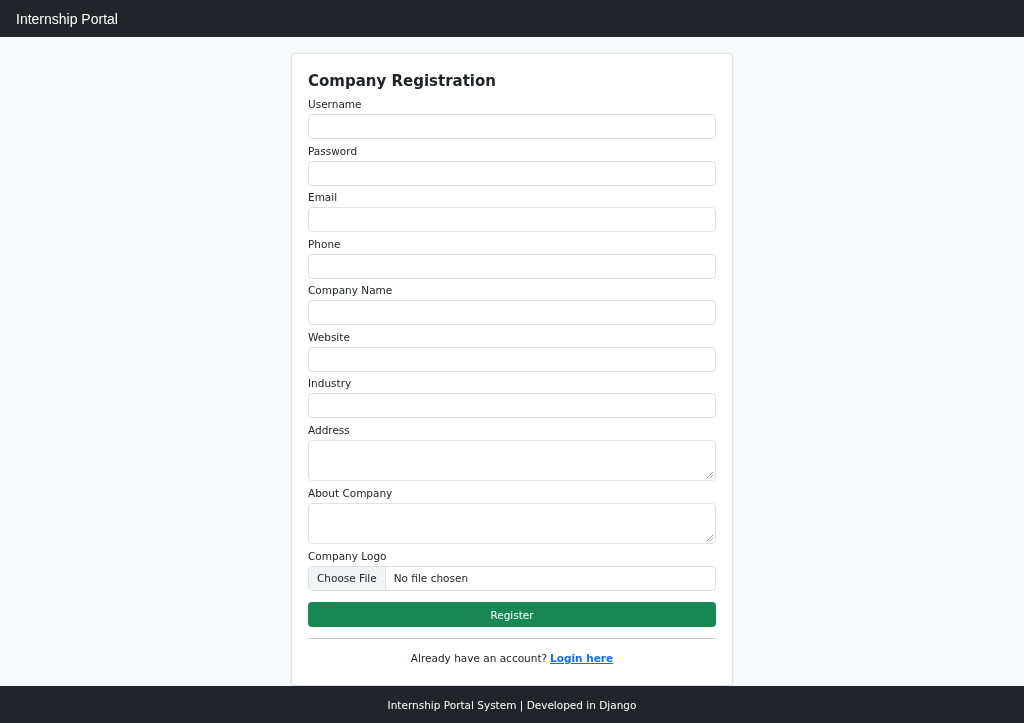 The width and height of the screenshot is (1024, 723). What do you see at coordinates (347, 555) in the screenshot?
I see `field-label: Company Logo` at bounding box center [347, 555].